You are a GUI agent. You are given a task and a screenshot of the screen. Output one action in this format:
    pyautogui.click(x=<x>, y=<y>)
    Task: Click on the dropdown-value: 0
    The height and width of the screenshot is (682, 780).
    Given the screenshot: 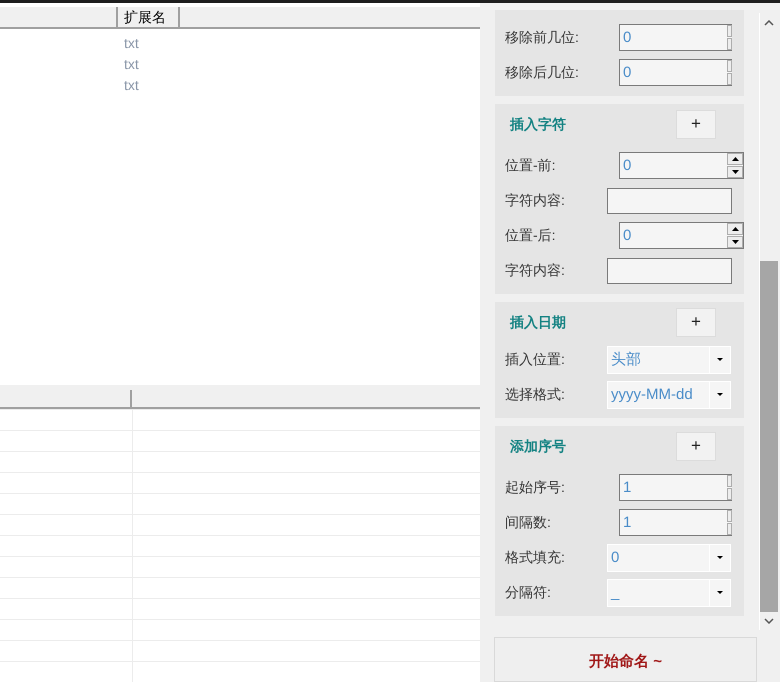 What is the action you would take?
    pyautogui.click(x=615, y=558)
    